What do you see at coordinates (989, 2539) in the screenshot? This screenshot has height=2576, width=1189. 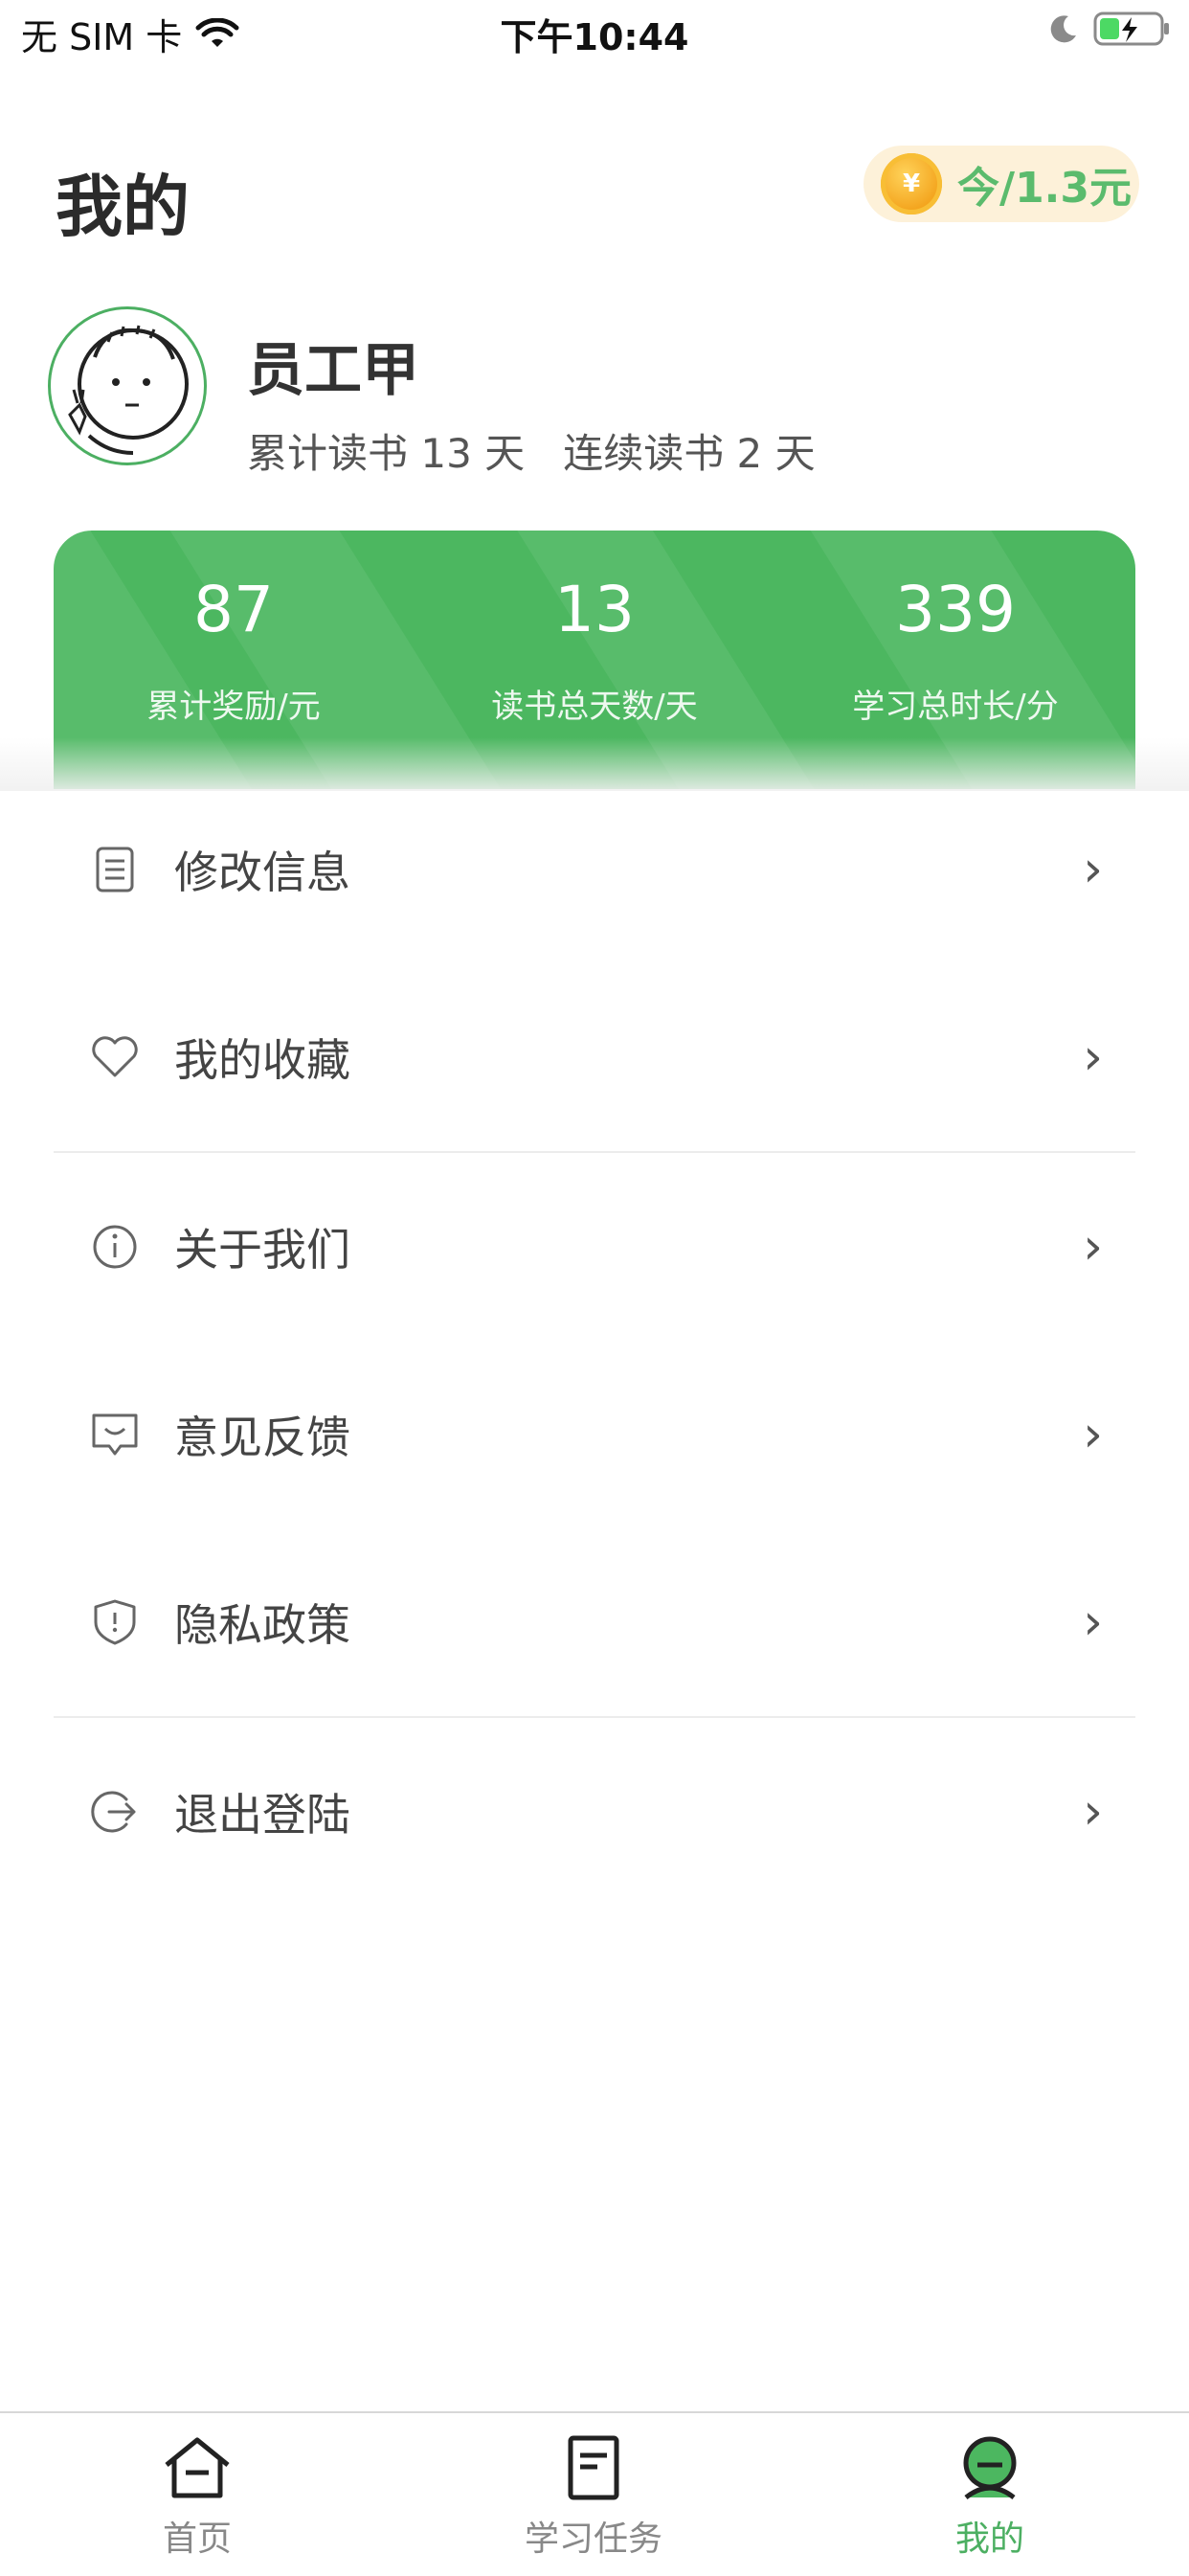 I see `tab-label: 我的` at bounding box center [989, 2539].